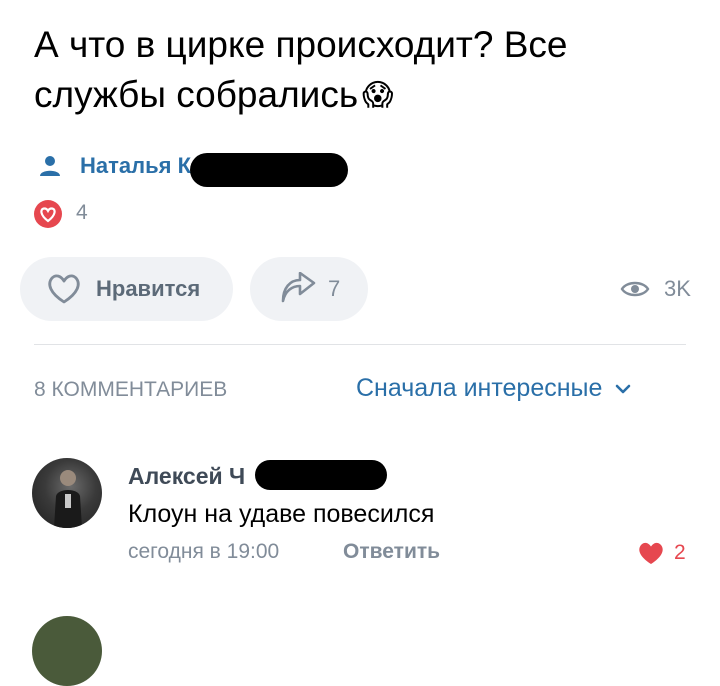 The width and height of the screenshot is (720, 686). Describe the element at coordinates (334, 288) in the screenshot. I see `share-count: 7` at that location.